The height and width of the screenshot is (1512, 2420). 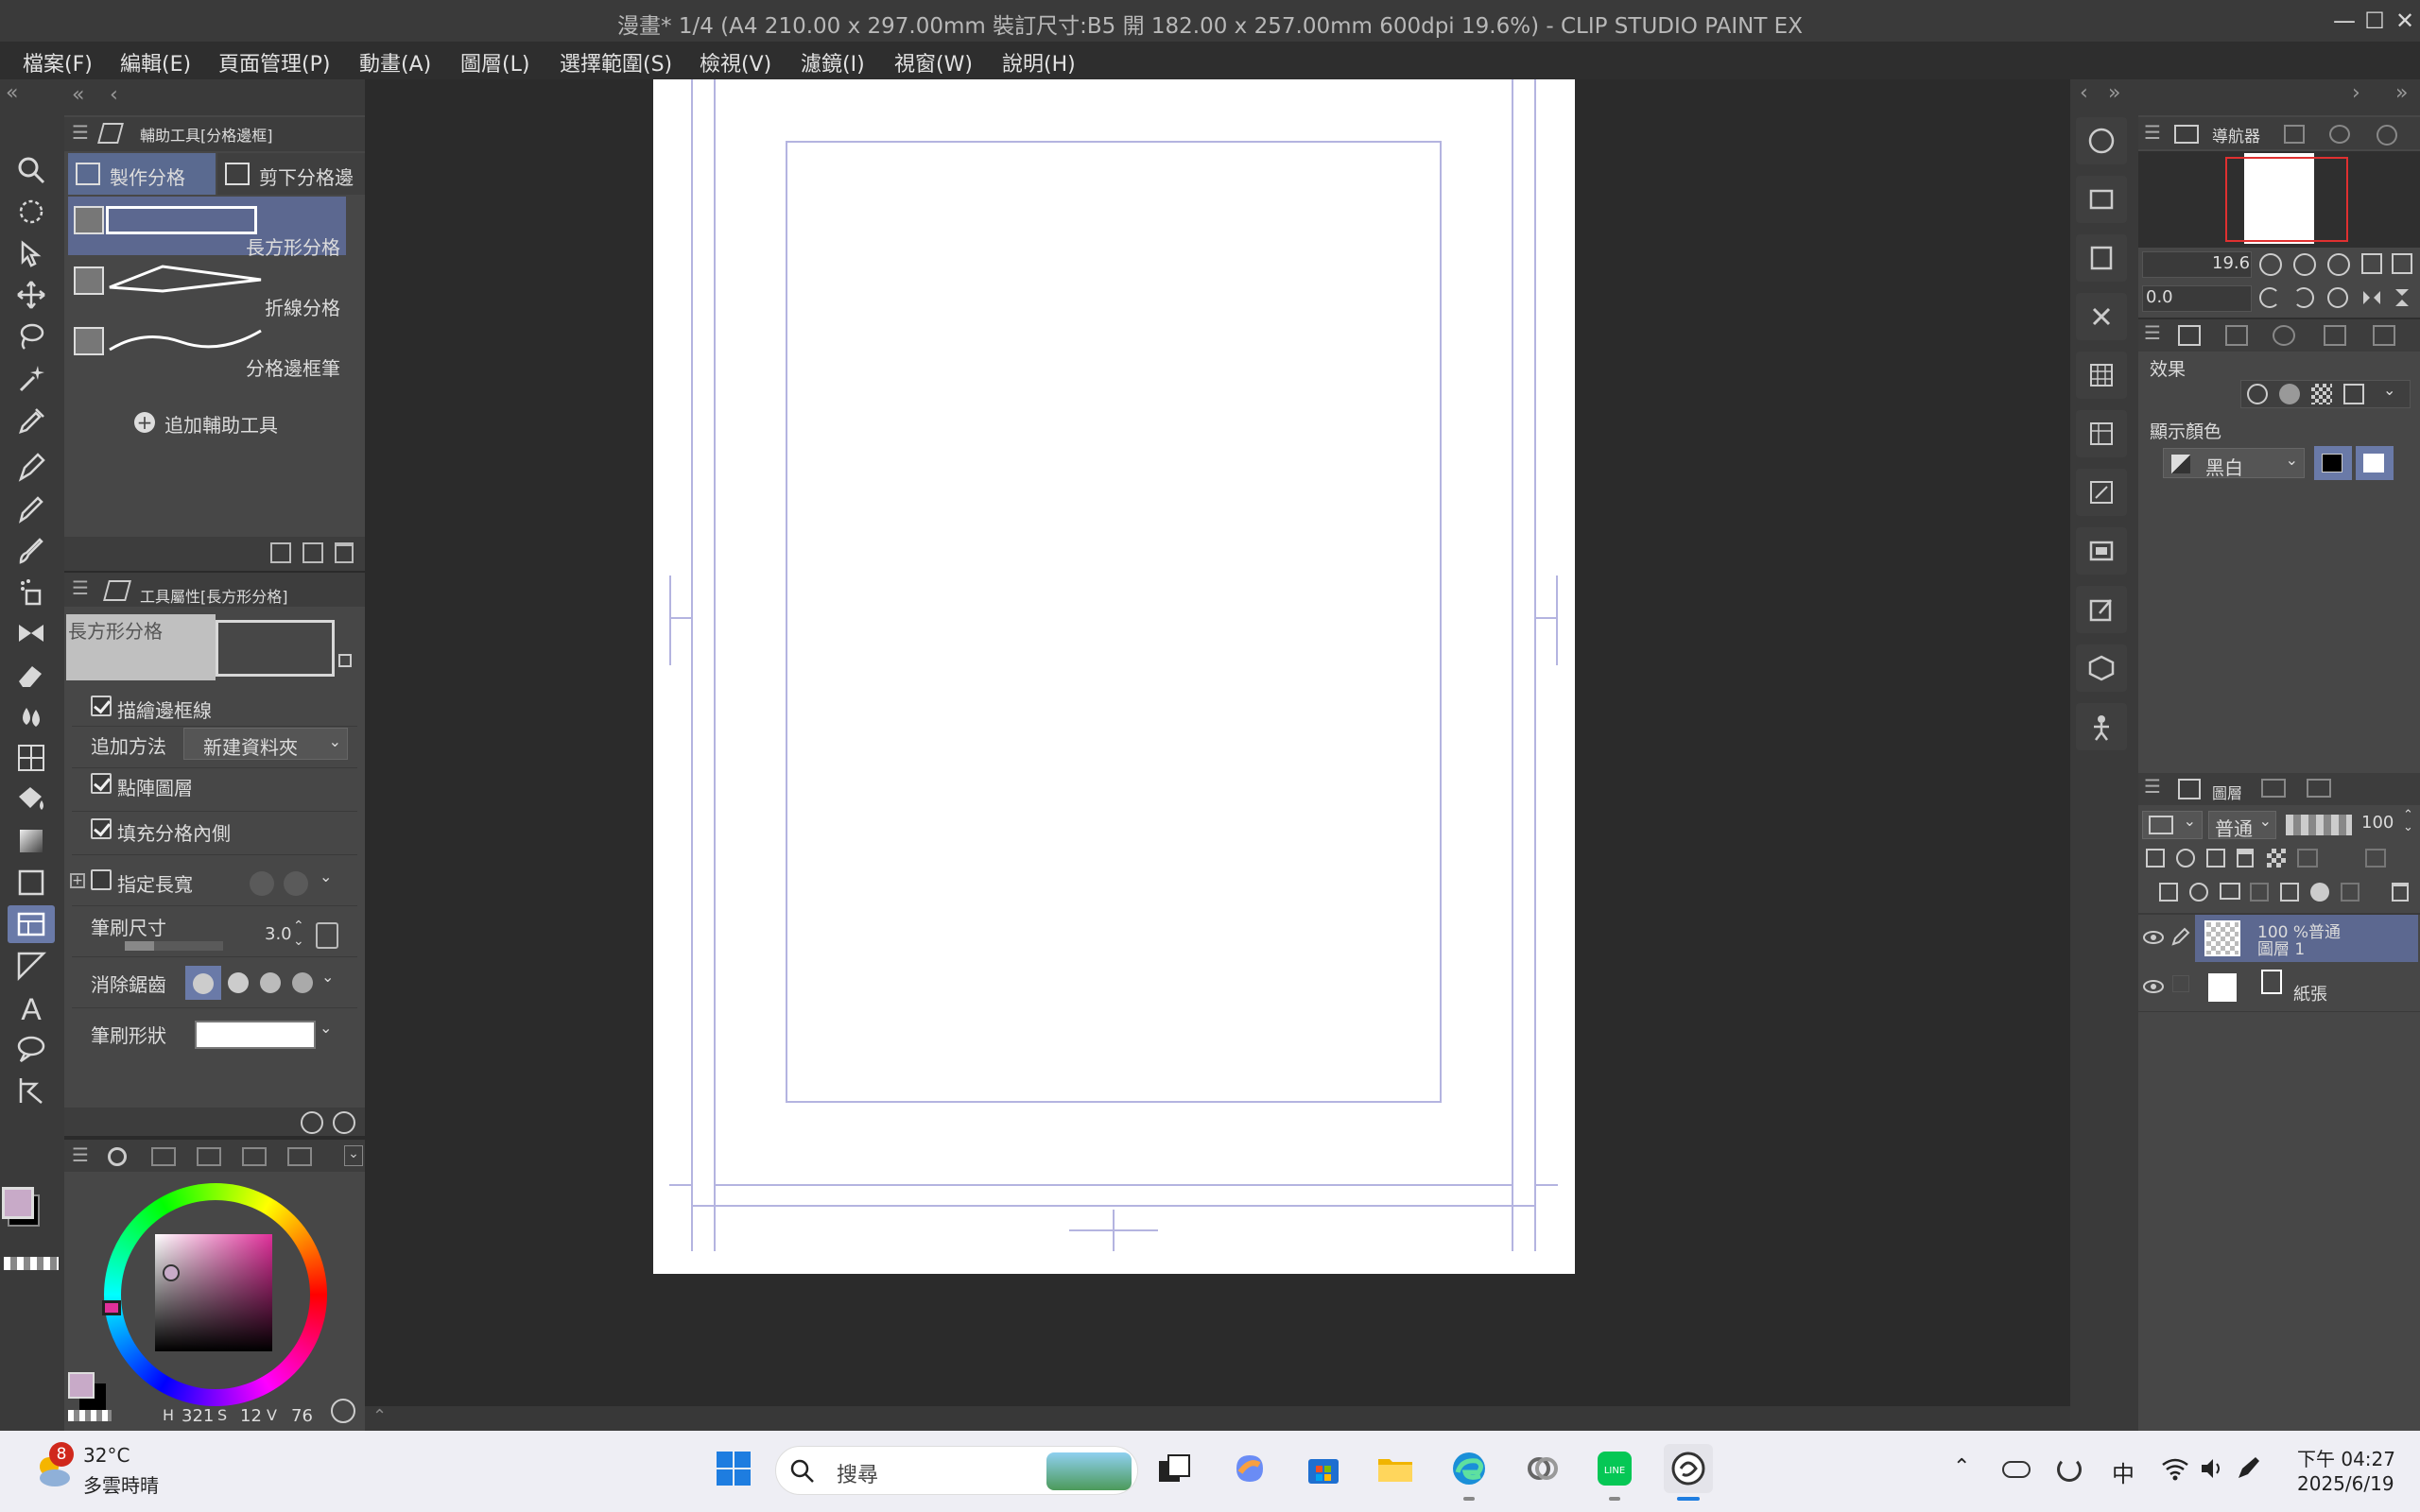 I want to click on antialias-none, so click(x=203, y=983).